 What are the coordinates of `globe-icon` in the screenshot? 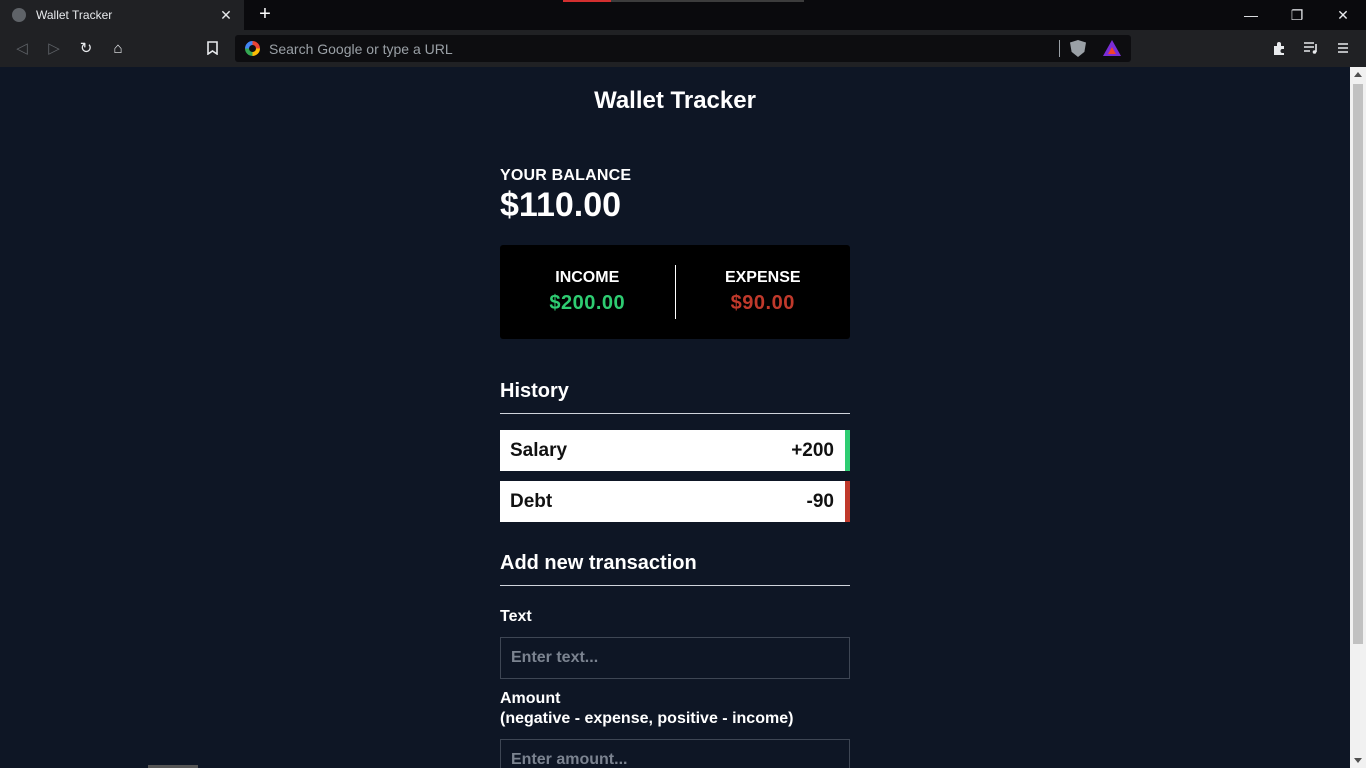 It's located at (19, 15).